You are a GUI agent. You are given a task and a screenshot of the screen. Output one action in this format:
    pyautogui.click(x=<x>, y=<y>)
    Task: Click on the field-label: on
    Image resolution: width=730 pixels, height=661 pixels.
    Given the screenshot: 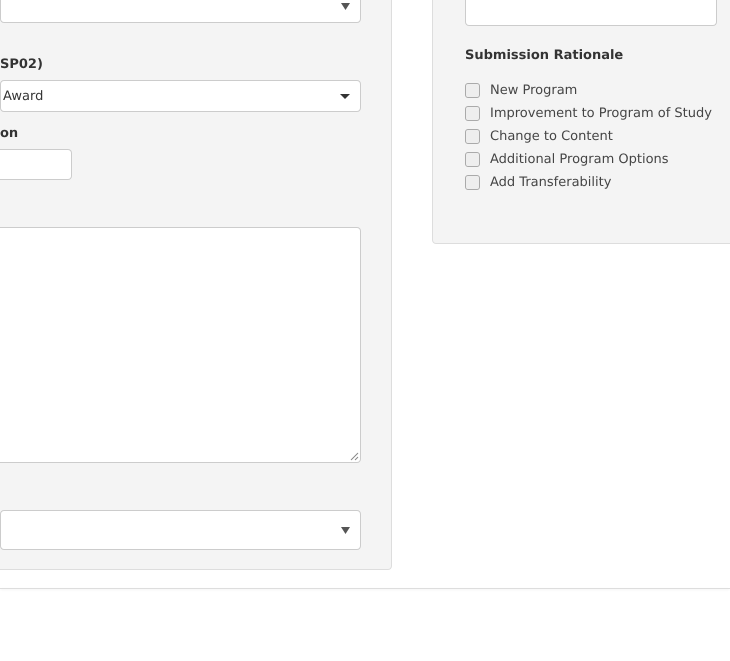 What is the action you would take?
    pyautogui.click(x=10, y=133)
    